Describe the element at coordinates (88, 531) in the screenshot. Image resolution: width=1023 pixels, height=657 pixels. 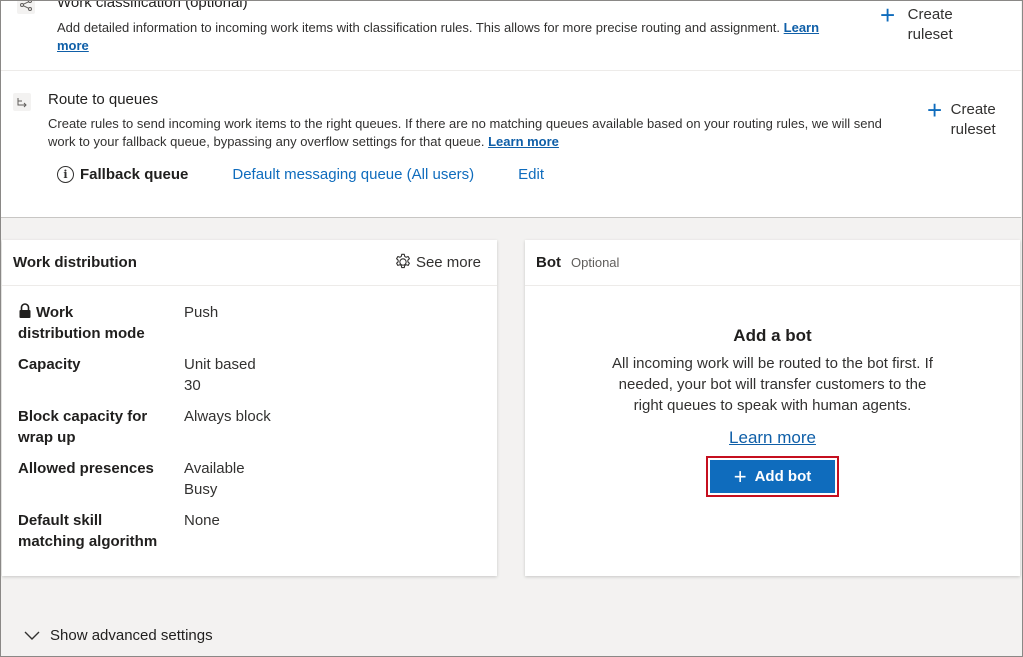
I see `row-key: Default skill matching algorithm` at that location.